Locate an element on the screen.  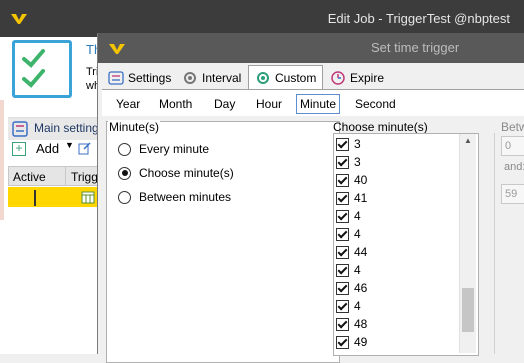
minute-group-title: Minute(s) is located at coordinates (134, 127).